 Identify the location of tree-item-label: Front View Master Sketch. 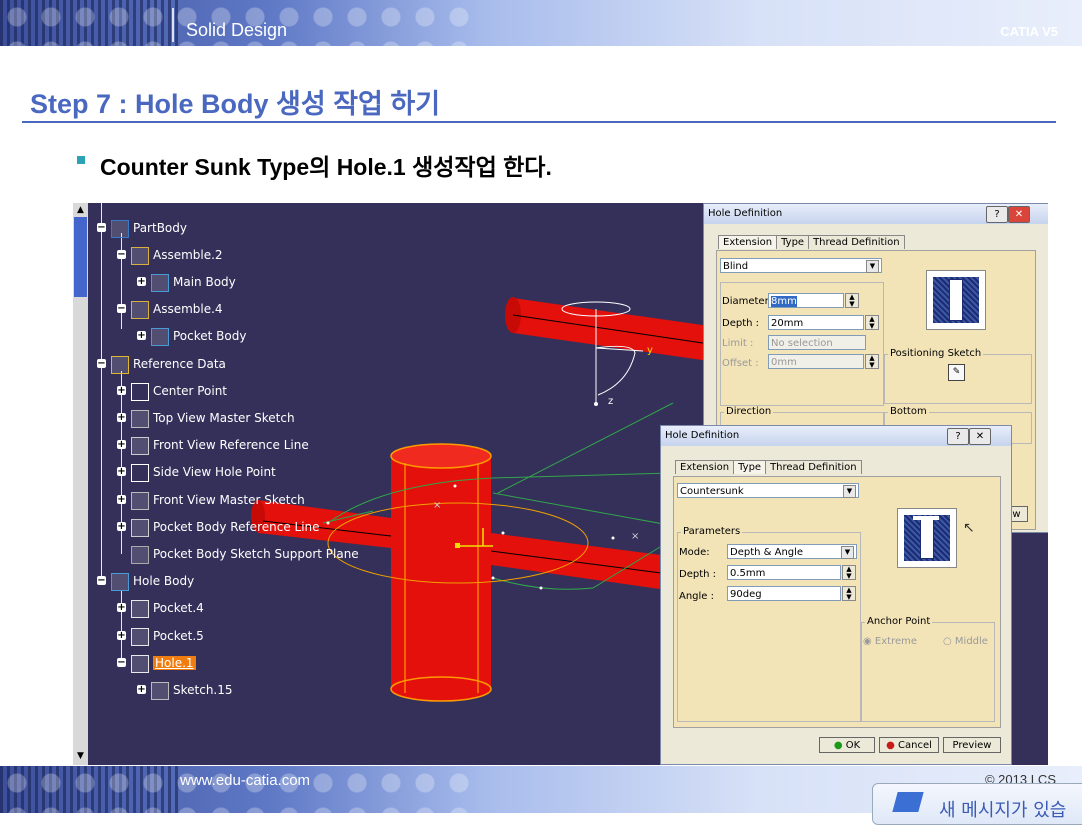
(229, 500).